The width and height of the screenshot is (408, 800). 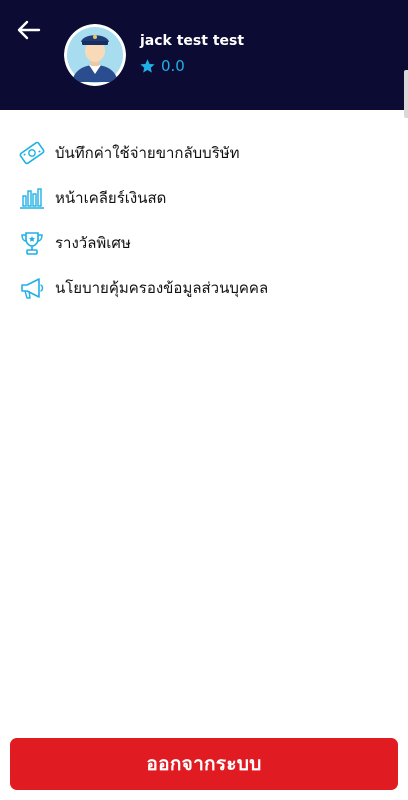 I want to click on menu-item-expense-record: บันทึกค่าใช้จ่ายขากลับบริษัท, so click(x=204, y=152).